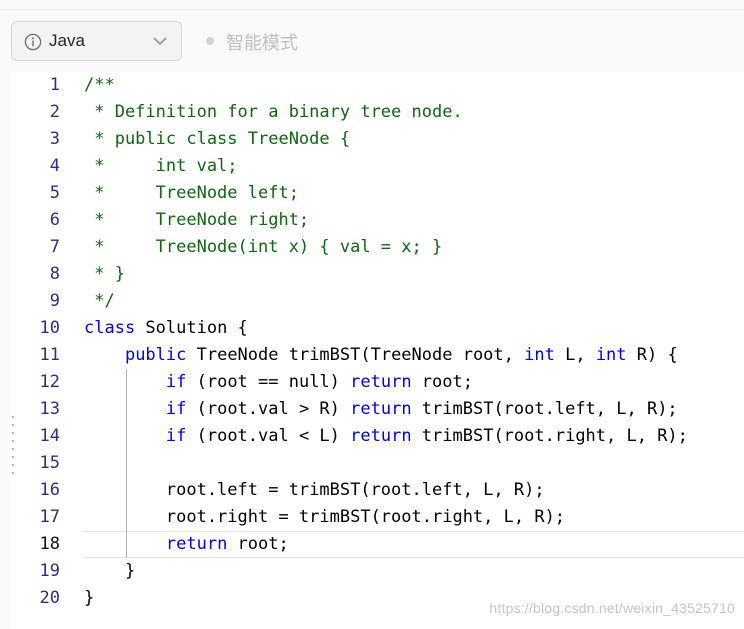 This screenshot has height=629, width=744. What do you see at coordinates (314, 490) in the screenshot?
I see `code-text: root.left = trimBST(root.left, L, R);` at bounding box center [314, 490].